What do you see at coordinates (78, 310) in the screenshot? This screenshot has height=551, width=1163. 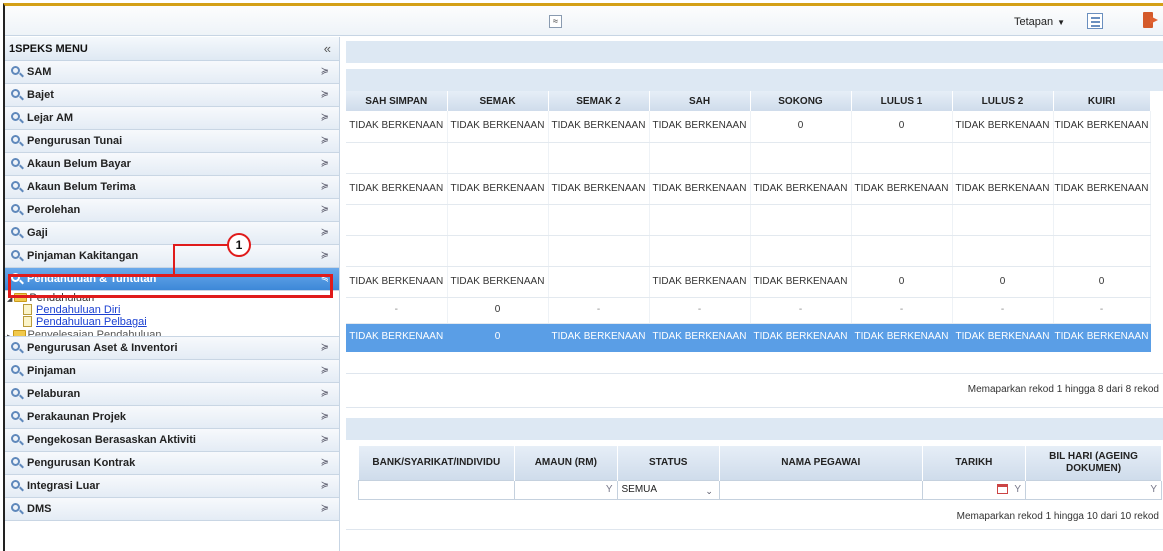 I see `tree-leaf-link: Pendahuluan Diri` at bounding box center [78, 310].